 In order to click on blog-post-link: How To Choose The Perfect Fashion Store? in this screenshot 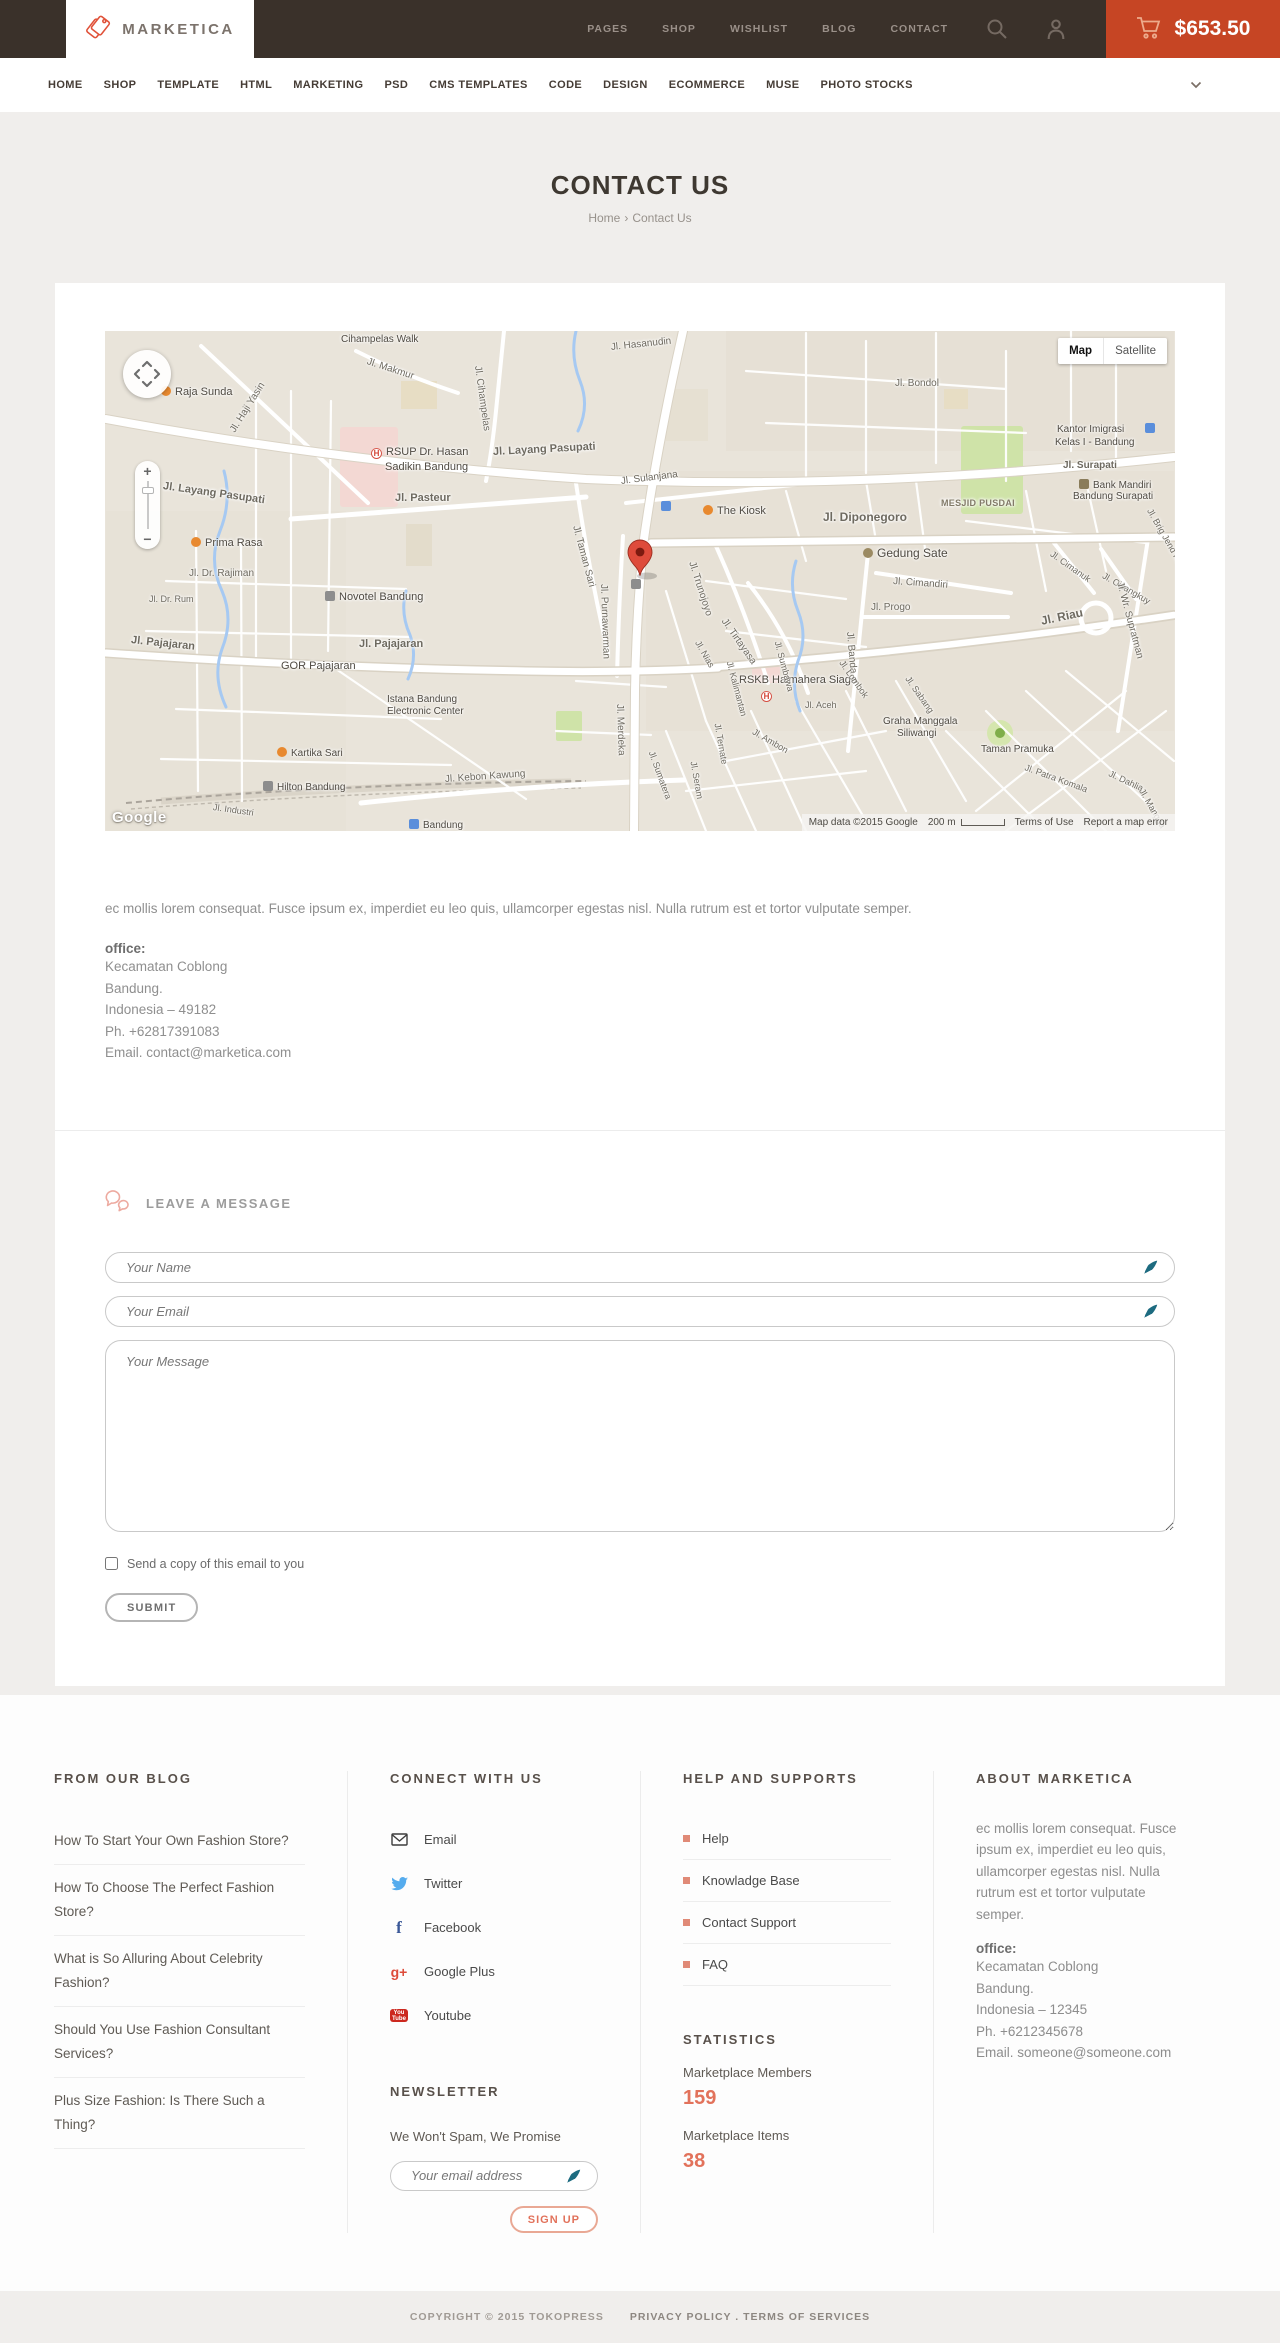, I will do `click(179, 1900)`.